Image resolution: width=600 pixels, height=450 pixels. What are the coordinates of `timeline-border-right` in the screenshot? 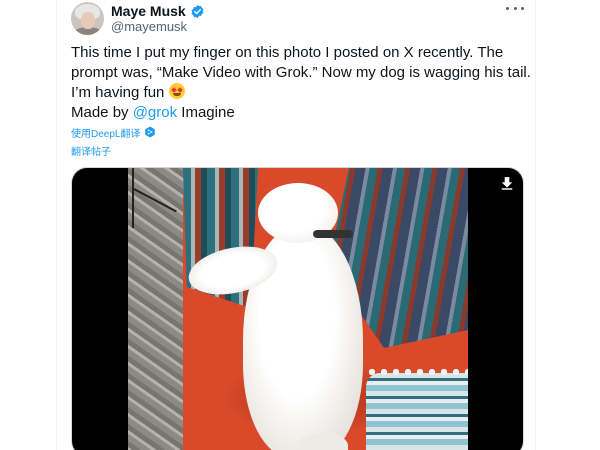 It's located at (535, 225).